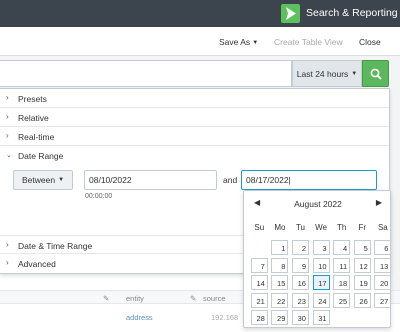  Describe the element at coordinates (139, 317) in the screenshot. I see `result-cell: address` at that location.